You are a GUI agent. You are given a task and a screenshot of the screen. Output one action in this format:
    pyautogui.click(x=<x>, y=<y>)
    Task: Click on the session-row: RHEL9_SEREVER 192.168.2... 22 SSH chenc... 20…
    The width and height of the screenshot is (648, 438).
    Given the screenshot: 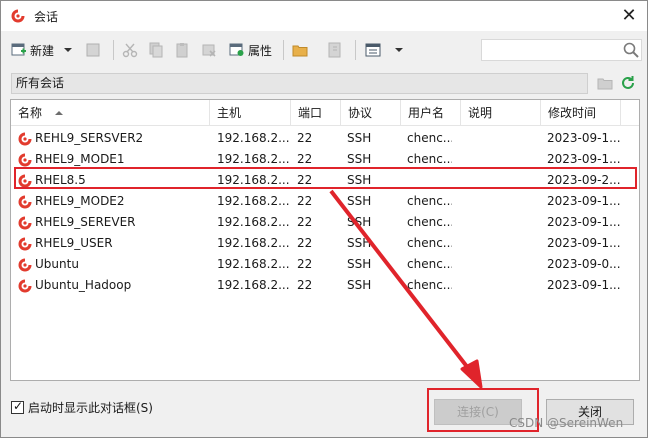 What is the action you would take?
    pyautogui.click(x=325, y=222)
    